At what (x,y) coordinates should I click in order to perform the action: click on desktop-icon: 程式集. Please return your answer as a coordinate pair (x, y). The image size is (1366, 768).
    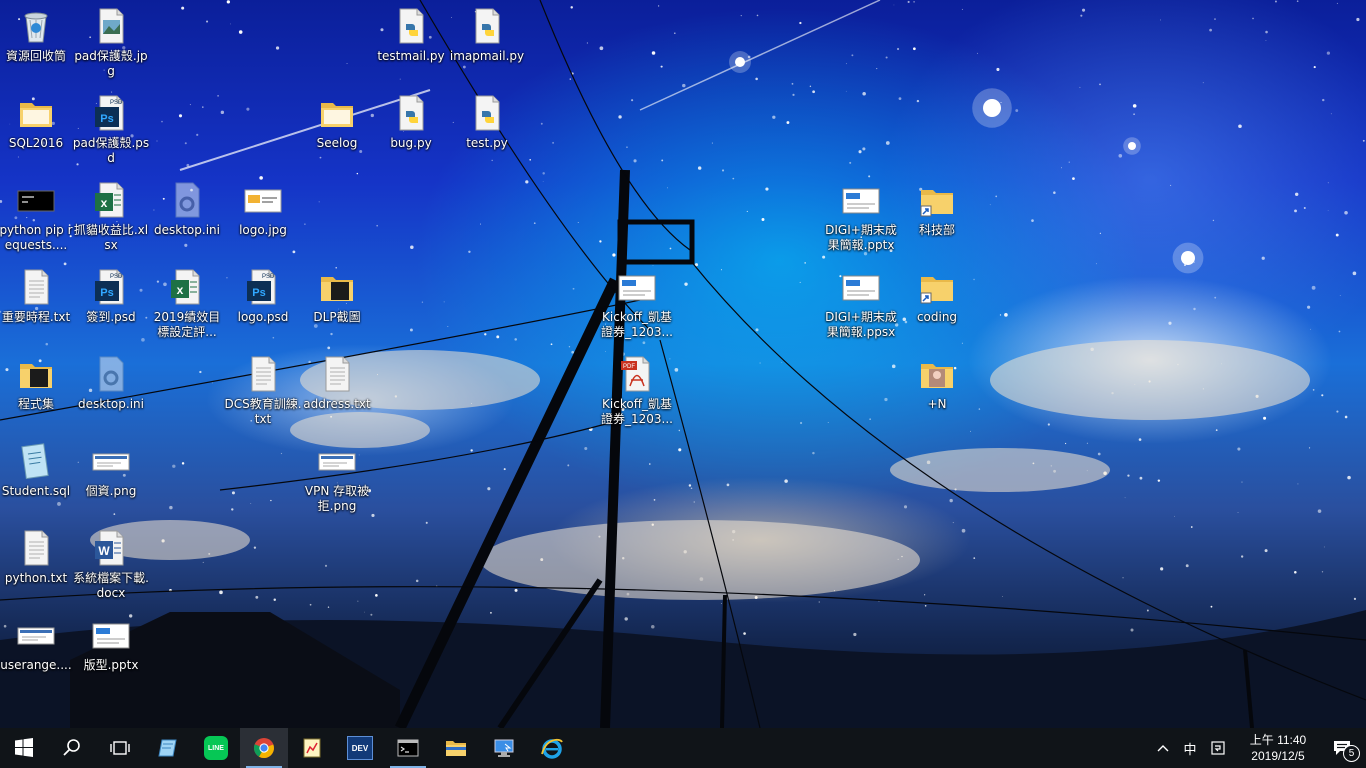
    Looking at the image, I should click on (37, 381).